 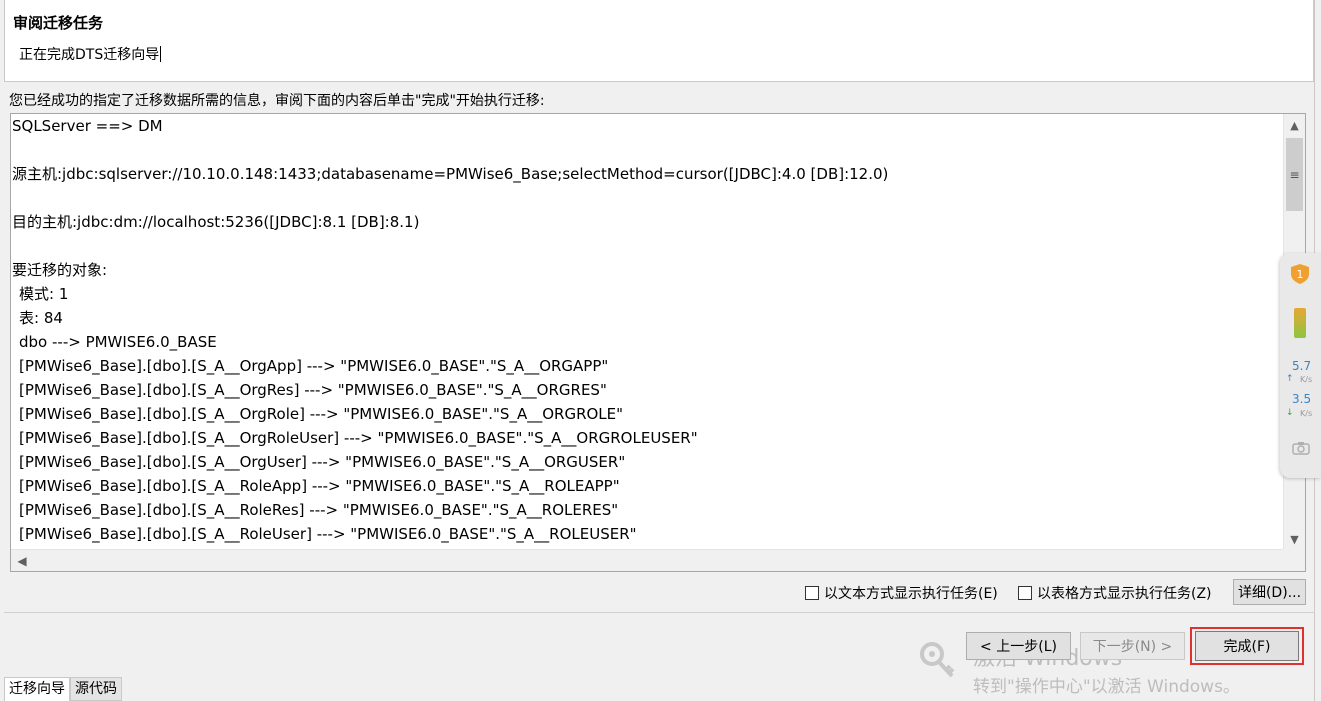 I want to click on page-subtitle: 正在完成DTS迁移向导, so click(x=90, y=54).